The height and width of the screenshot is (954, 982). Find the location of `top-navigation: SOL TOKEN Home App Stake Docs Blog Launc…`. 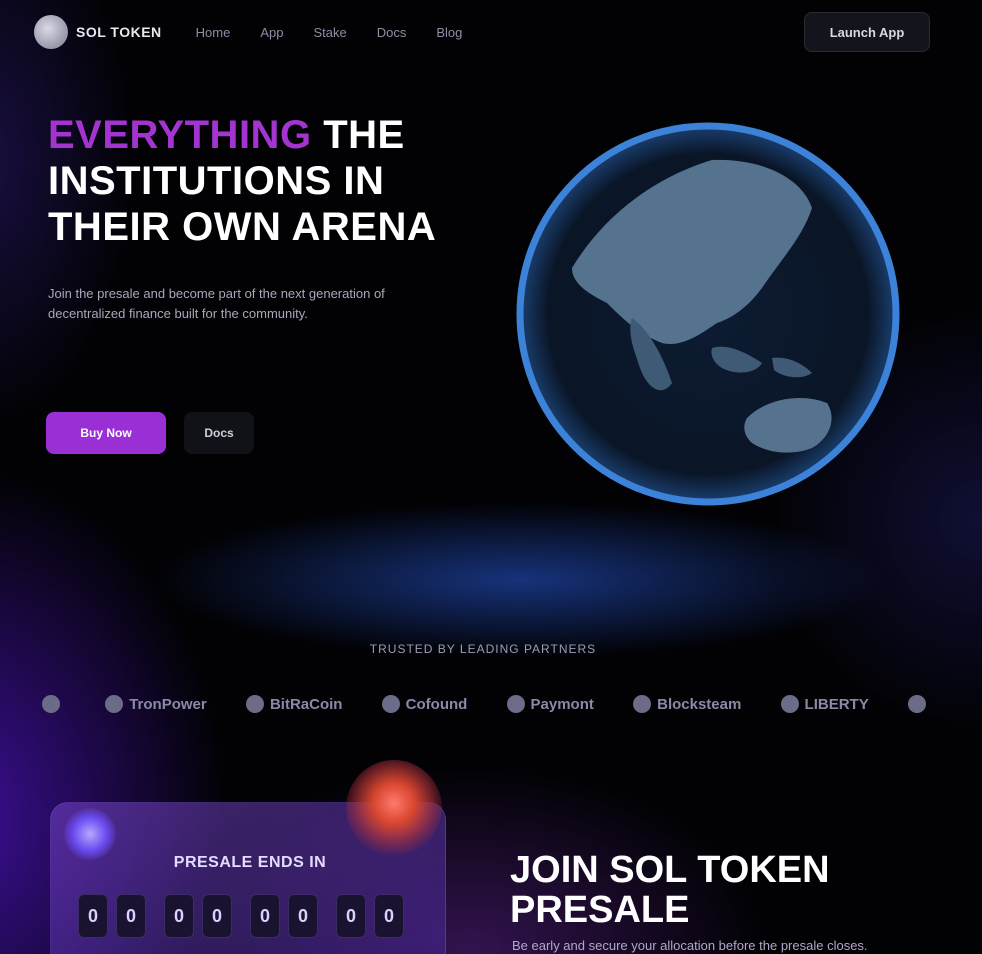

top-navigation: SOL TOKEN Home App Stake Docs Blog Launc… is located at coordinates (482, 32).